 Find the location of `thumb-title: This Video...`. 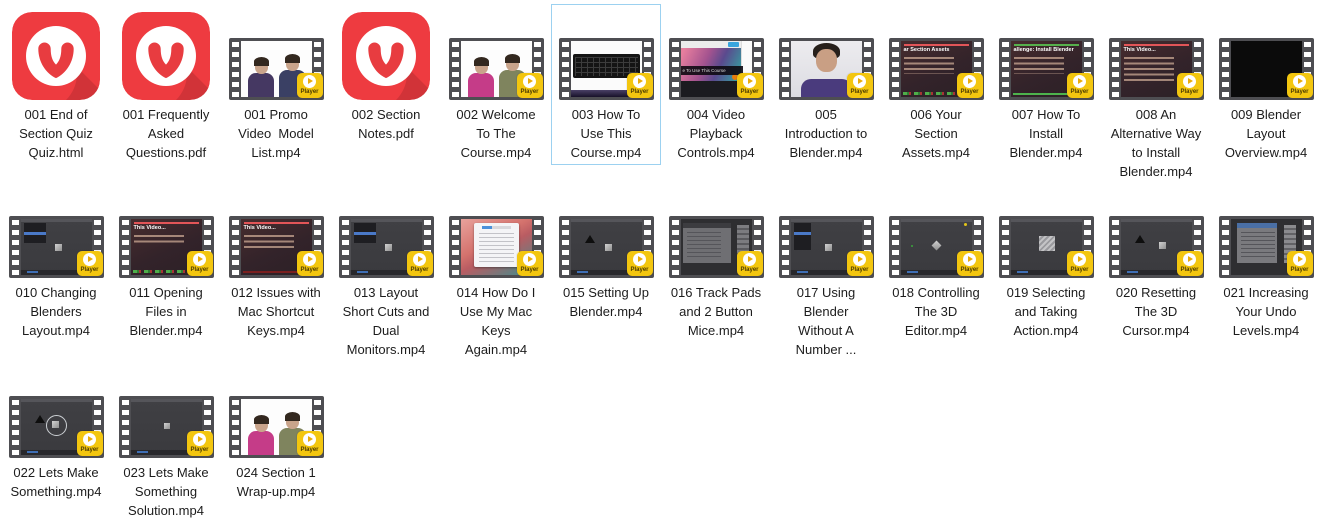

thumb-title: This Video... is located at coordinates (259, 228).